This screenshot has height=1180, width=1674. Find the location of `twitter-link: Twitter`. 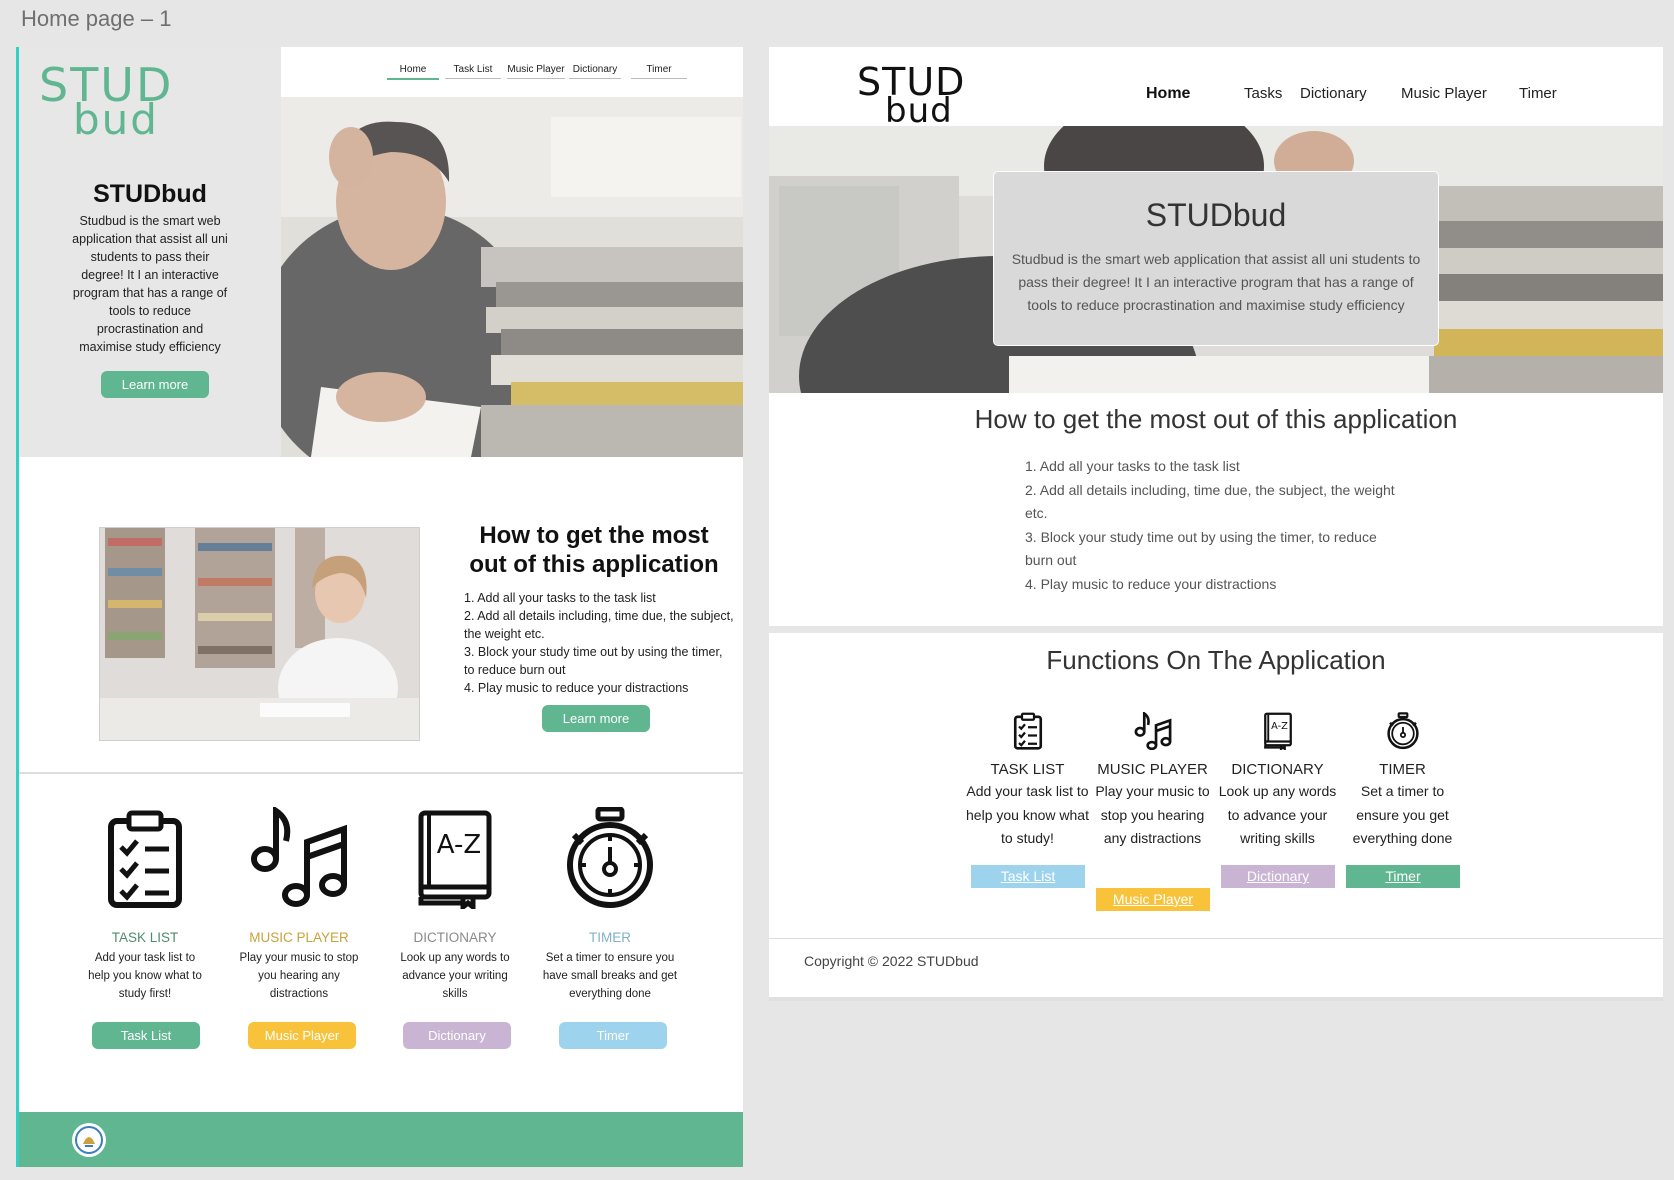

twitter-link: Twitter is located at coordinates (688, 1069).